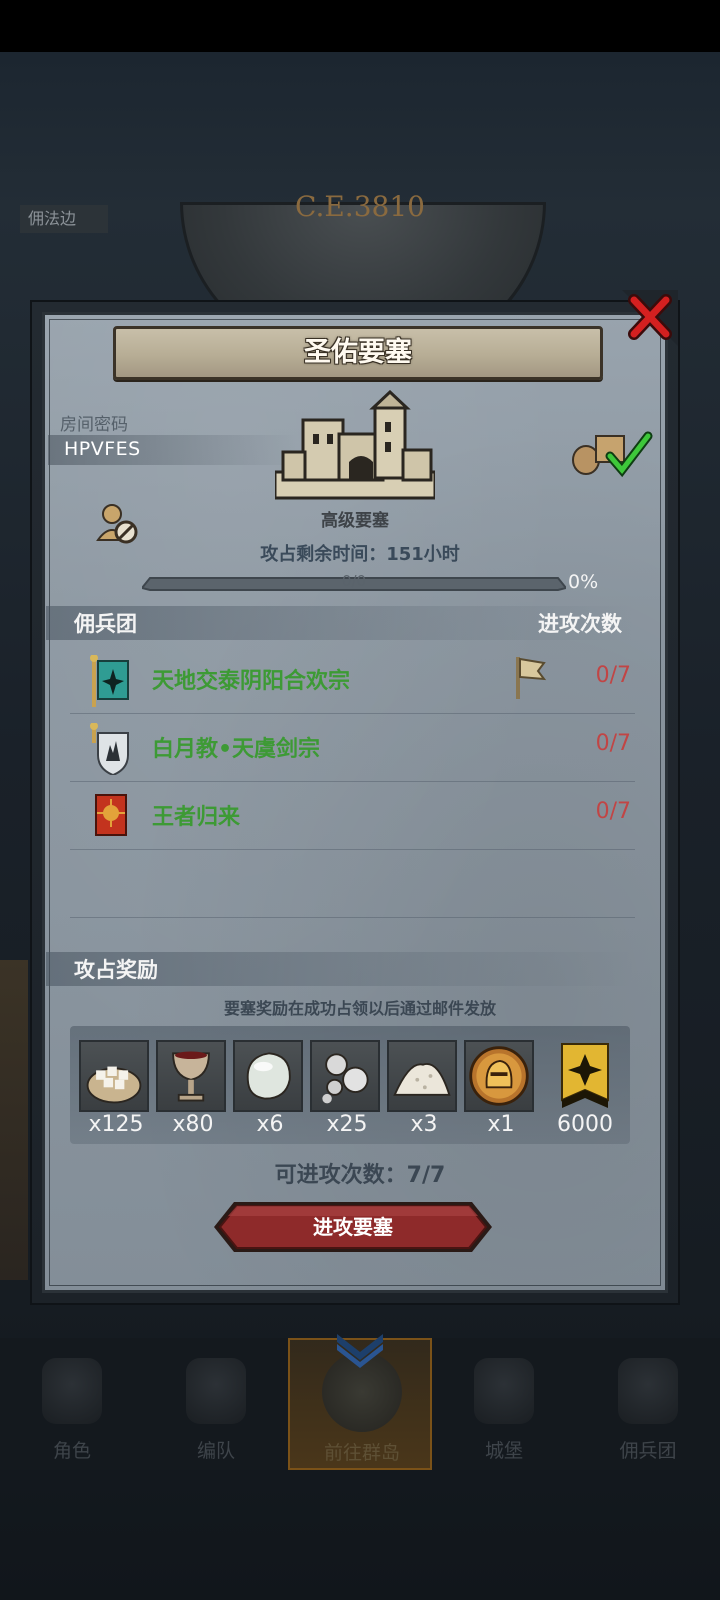 This screenshot has width=720, height=1600. What do you see at coordinates (503, 1451) in the screenshot?
I see `nav-label: 城堡` at bounding box center [503, 1451].